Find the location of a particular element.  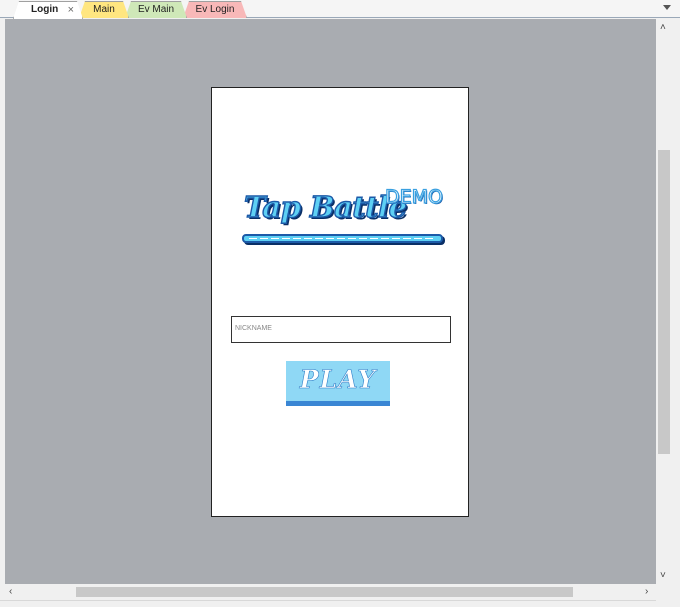

tab-strip: Ev Login Ev Main Main Login × is located at coordinates (340, 9).